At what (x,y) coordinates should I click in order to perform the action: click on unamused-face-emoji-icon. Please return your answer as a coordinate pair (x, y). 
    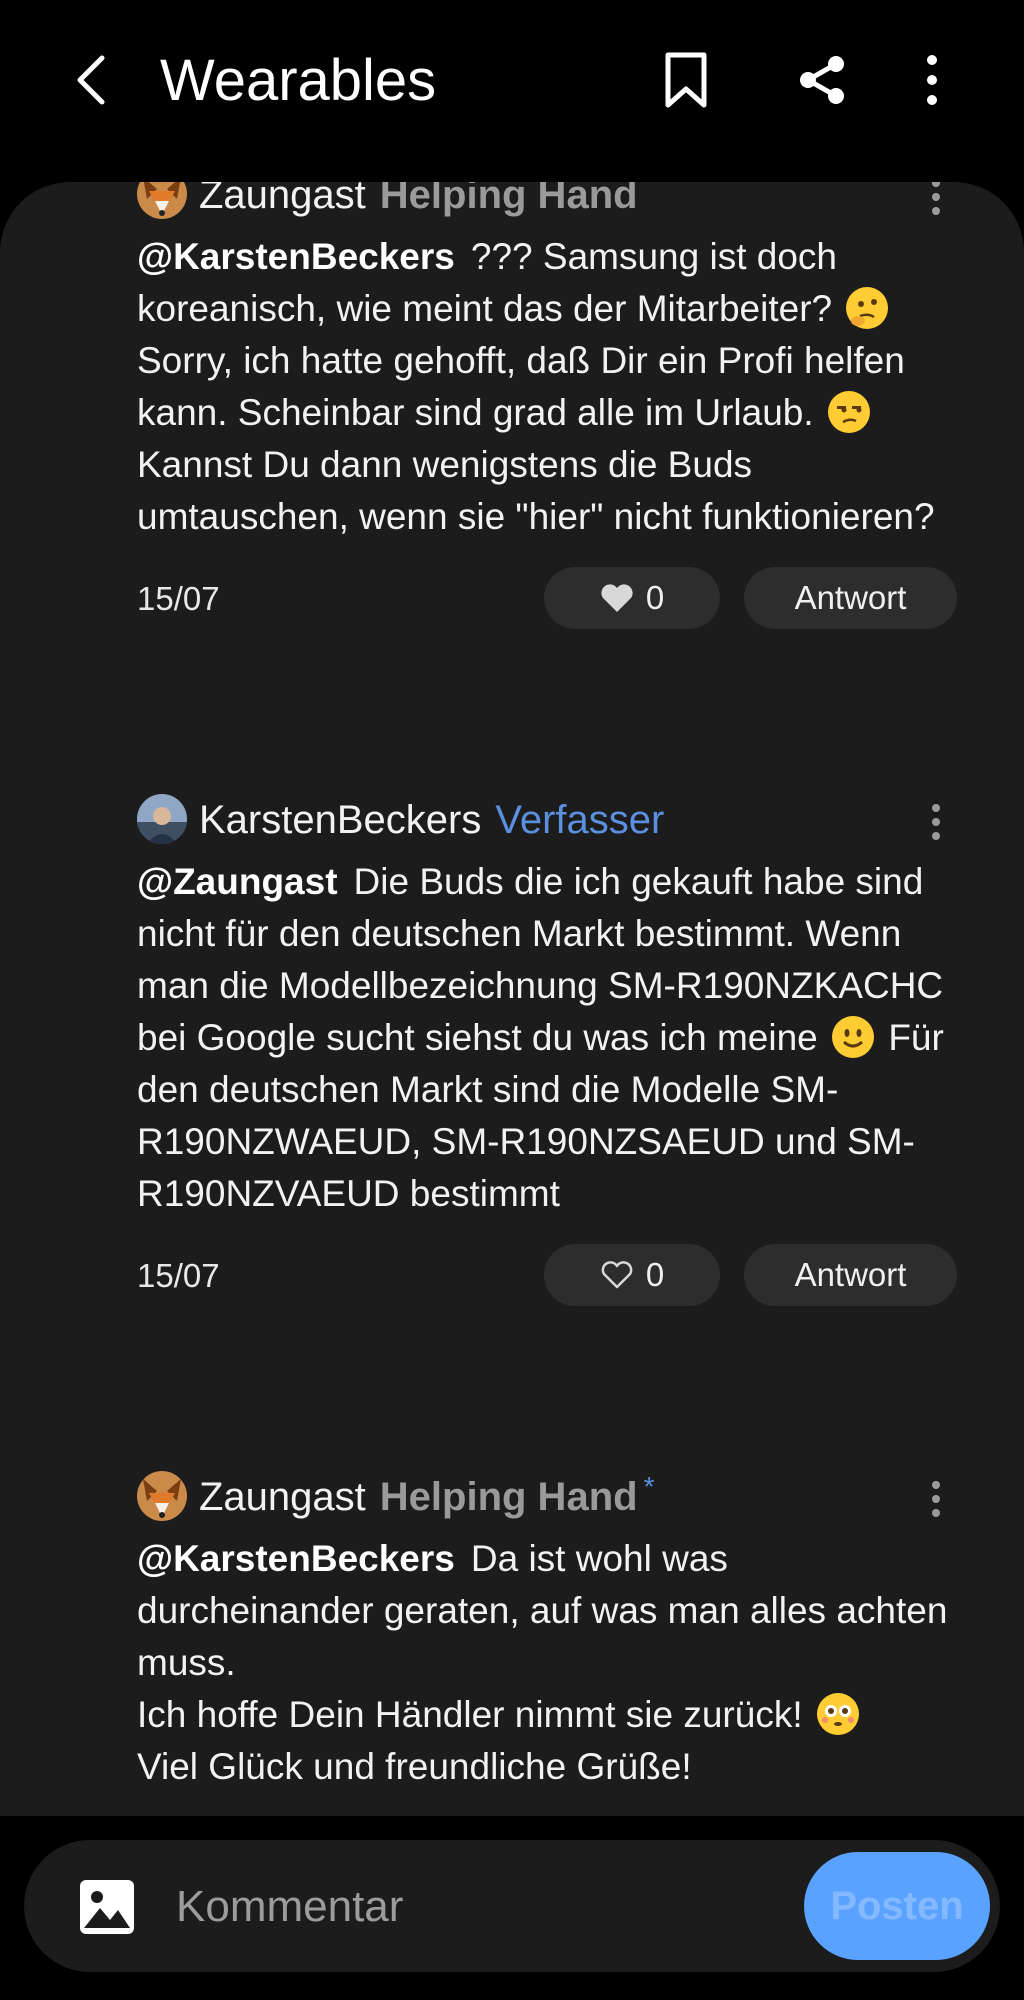
    Looking at the image, I should click on (848, 412).